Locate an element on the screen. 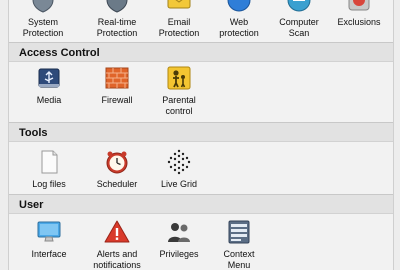  item-label: Exclusions is located at coordinates (359, 22).